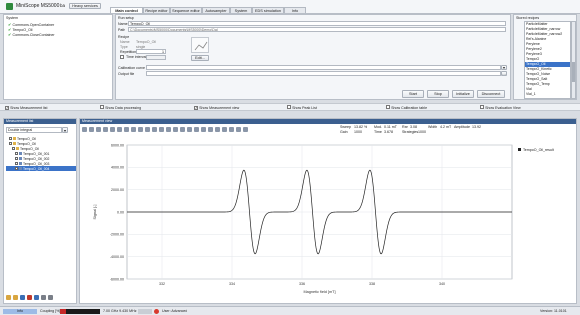  Describe the element at coordinates (133, 129) in the screenshot. I see `integrate-icon` at that location.